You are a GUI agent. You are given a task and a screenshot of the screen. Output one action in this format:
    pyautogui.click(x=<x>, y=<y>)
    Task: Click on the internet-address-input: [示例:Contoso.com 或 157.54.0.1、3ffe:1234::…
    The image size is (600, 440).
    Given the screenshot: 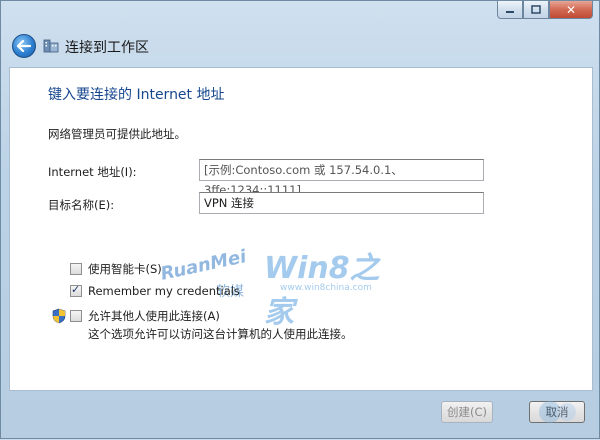 What is the action you would take?
    pyautogui.click(x=341, y=178)
    